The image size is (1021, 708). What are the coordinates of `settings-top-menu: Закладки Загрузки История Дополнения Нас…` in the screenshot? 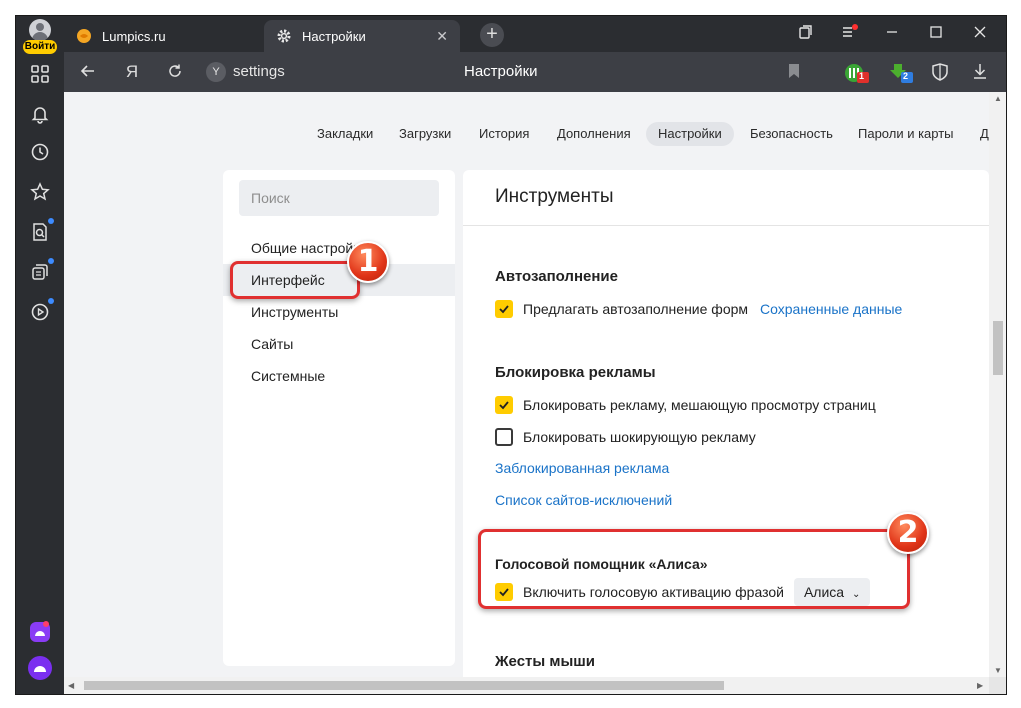 It's located at (535, 134).